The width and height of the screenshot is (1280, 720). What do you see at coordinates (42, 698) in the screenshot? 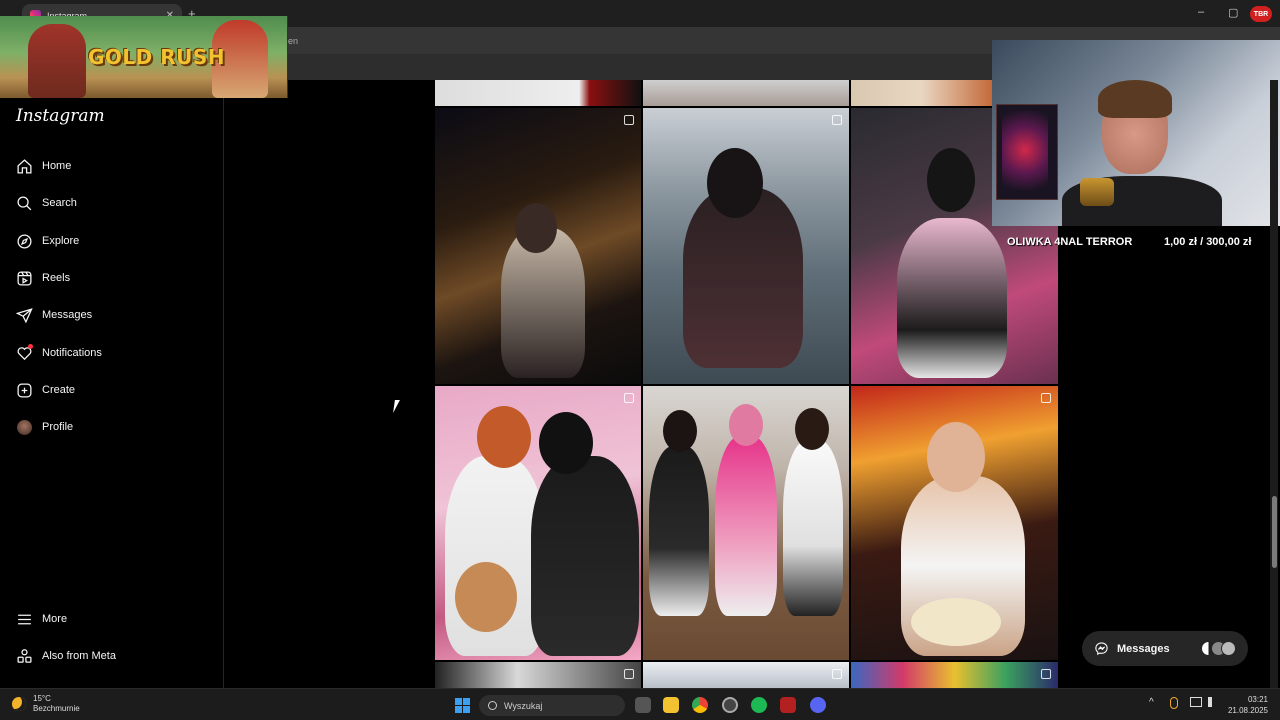
I see `weather-temperature: 15°C` at bounding box center [42, 698].